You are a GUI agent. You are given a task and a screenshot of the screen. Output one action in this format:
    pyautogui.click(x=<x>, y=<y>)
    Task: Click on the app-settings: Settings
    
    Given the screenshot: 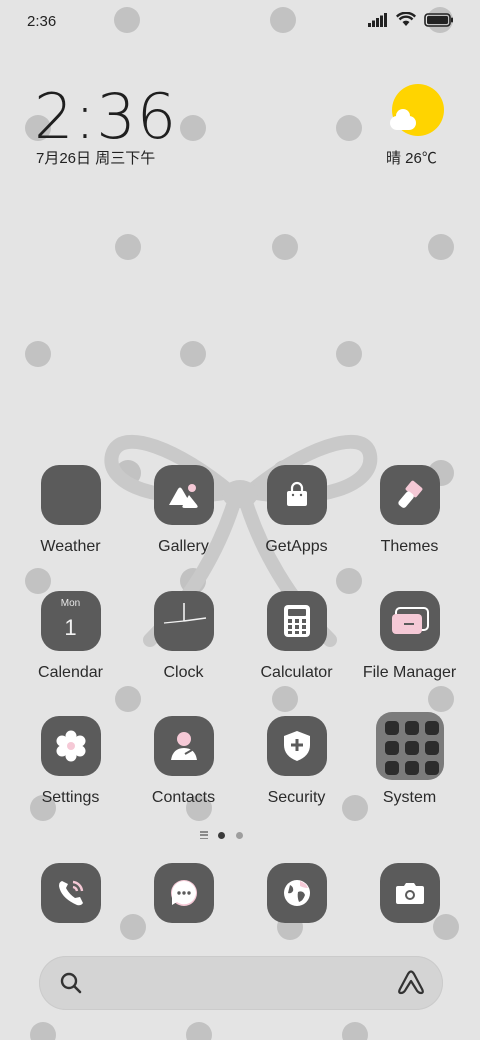 What is the action you would take?
    pyautogui.click(x=70, y=761)
    